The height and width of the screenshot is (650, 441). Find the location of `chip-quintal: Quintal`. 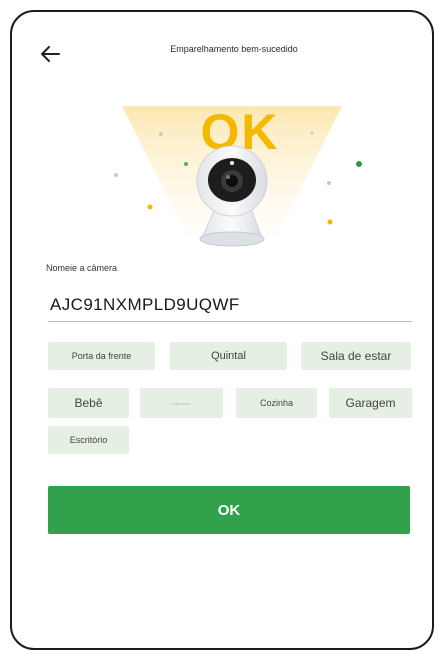

chip-quintal: Quintal is located at coordinates (228, 356).